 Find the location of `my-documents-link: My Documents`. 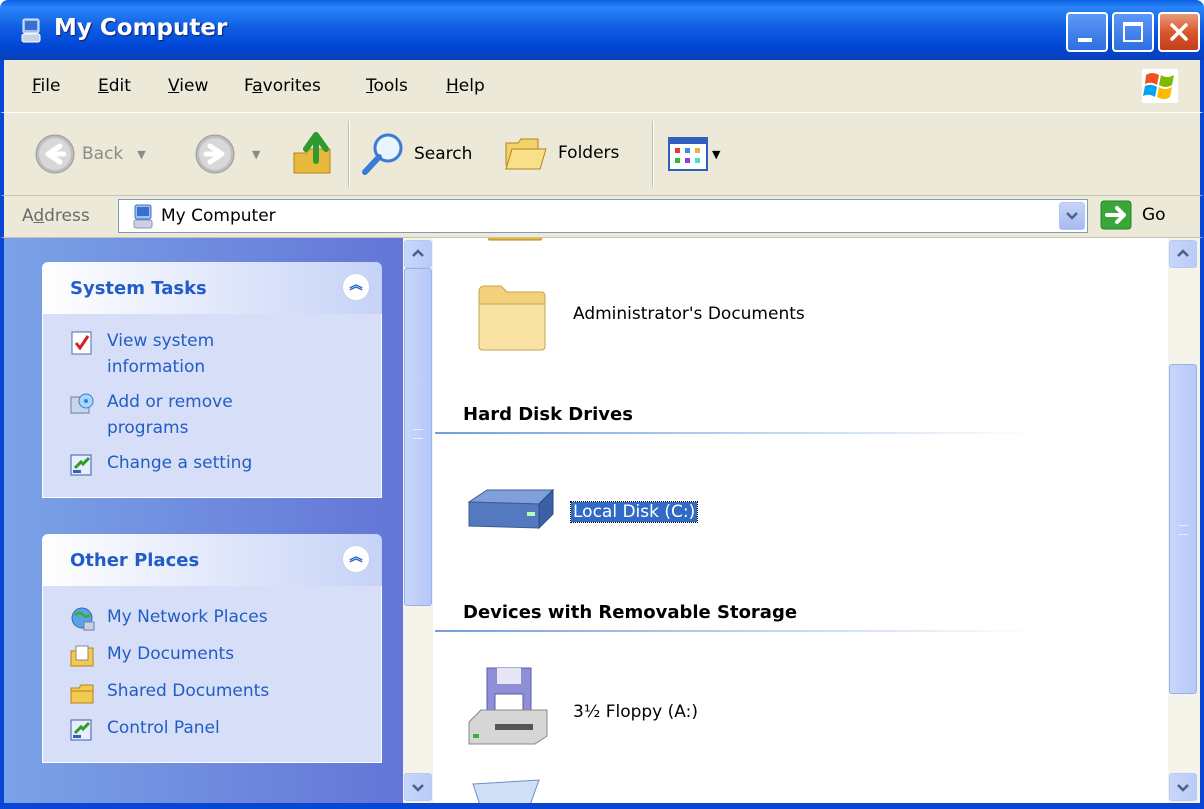

my-documents-link: My Documents is located at coordinates (212, 655).